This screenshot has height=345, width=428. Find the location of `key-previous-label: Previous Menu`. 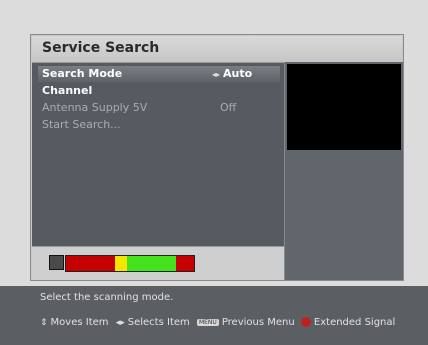

key-previous-label: Previous Menu is located at coordinates (258, 322).